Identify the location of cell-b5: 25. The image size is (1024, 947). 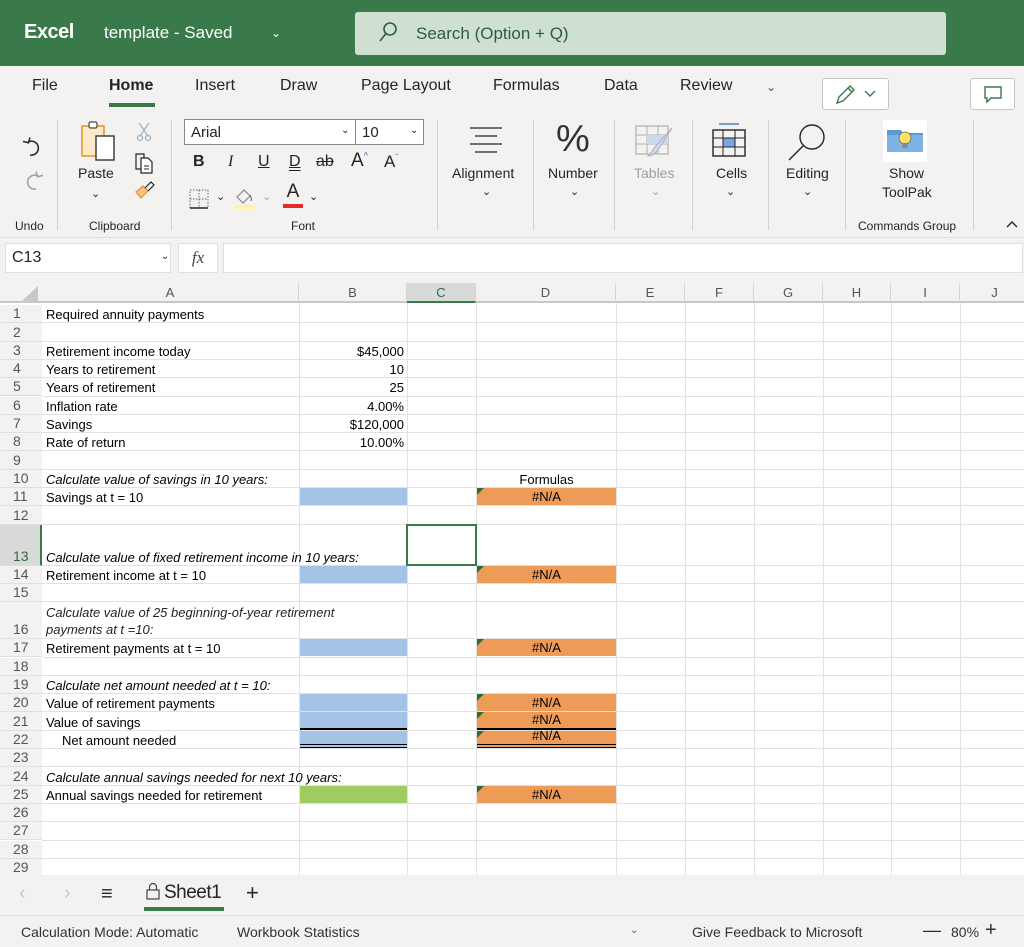
(353, 387).